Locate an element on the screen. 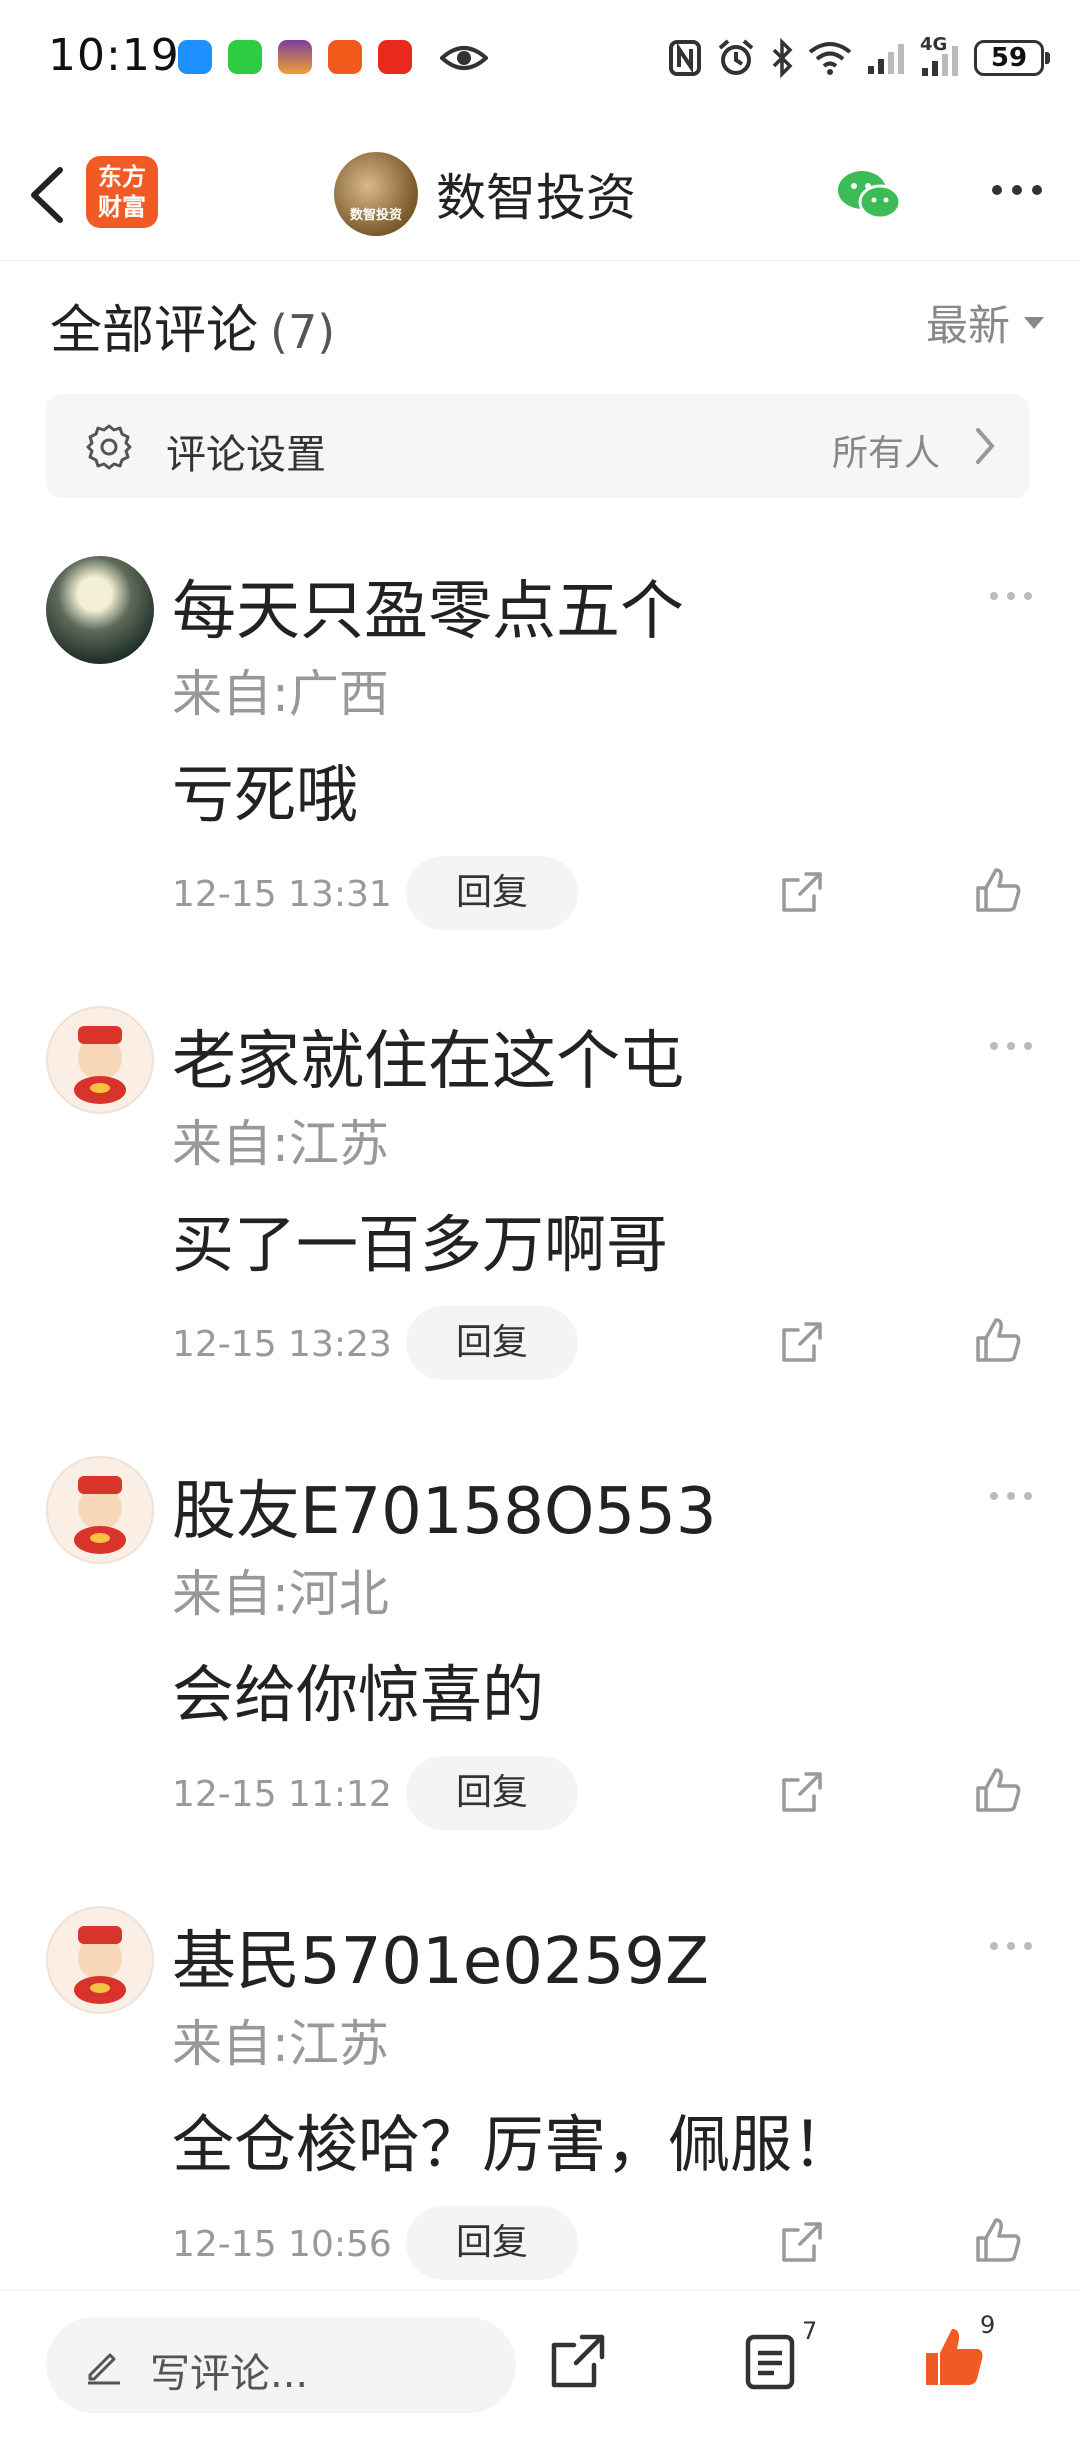  section-title: 全部评论 (7) is located at coordinates (192, 325).